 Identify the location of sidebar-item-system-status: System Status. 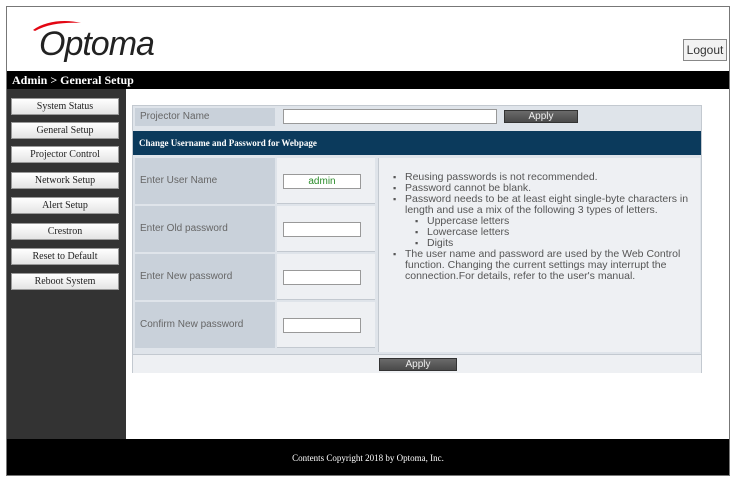
(65, 106).